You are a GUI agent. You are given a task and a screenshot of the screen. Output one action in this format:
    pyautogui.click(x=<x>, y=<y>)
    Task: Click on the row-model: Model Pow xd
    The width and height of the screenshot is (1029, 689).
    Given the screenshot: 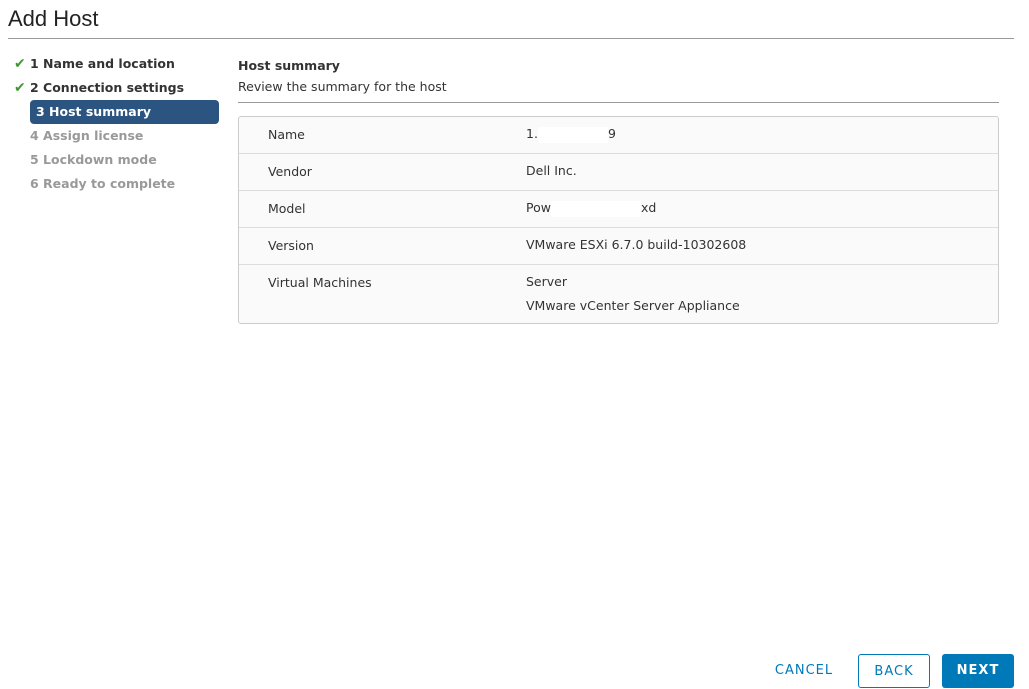 What is the action you would take?
    pyautogui.click(x=618, y=208)
    